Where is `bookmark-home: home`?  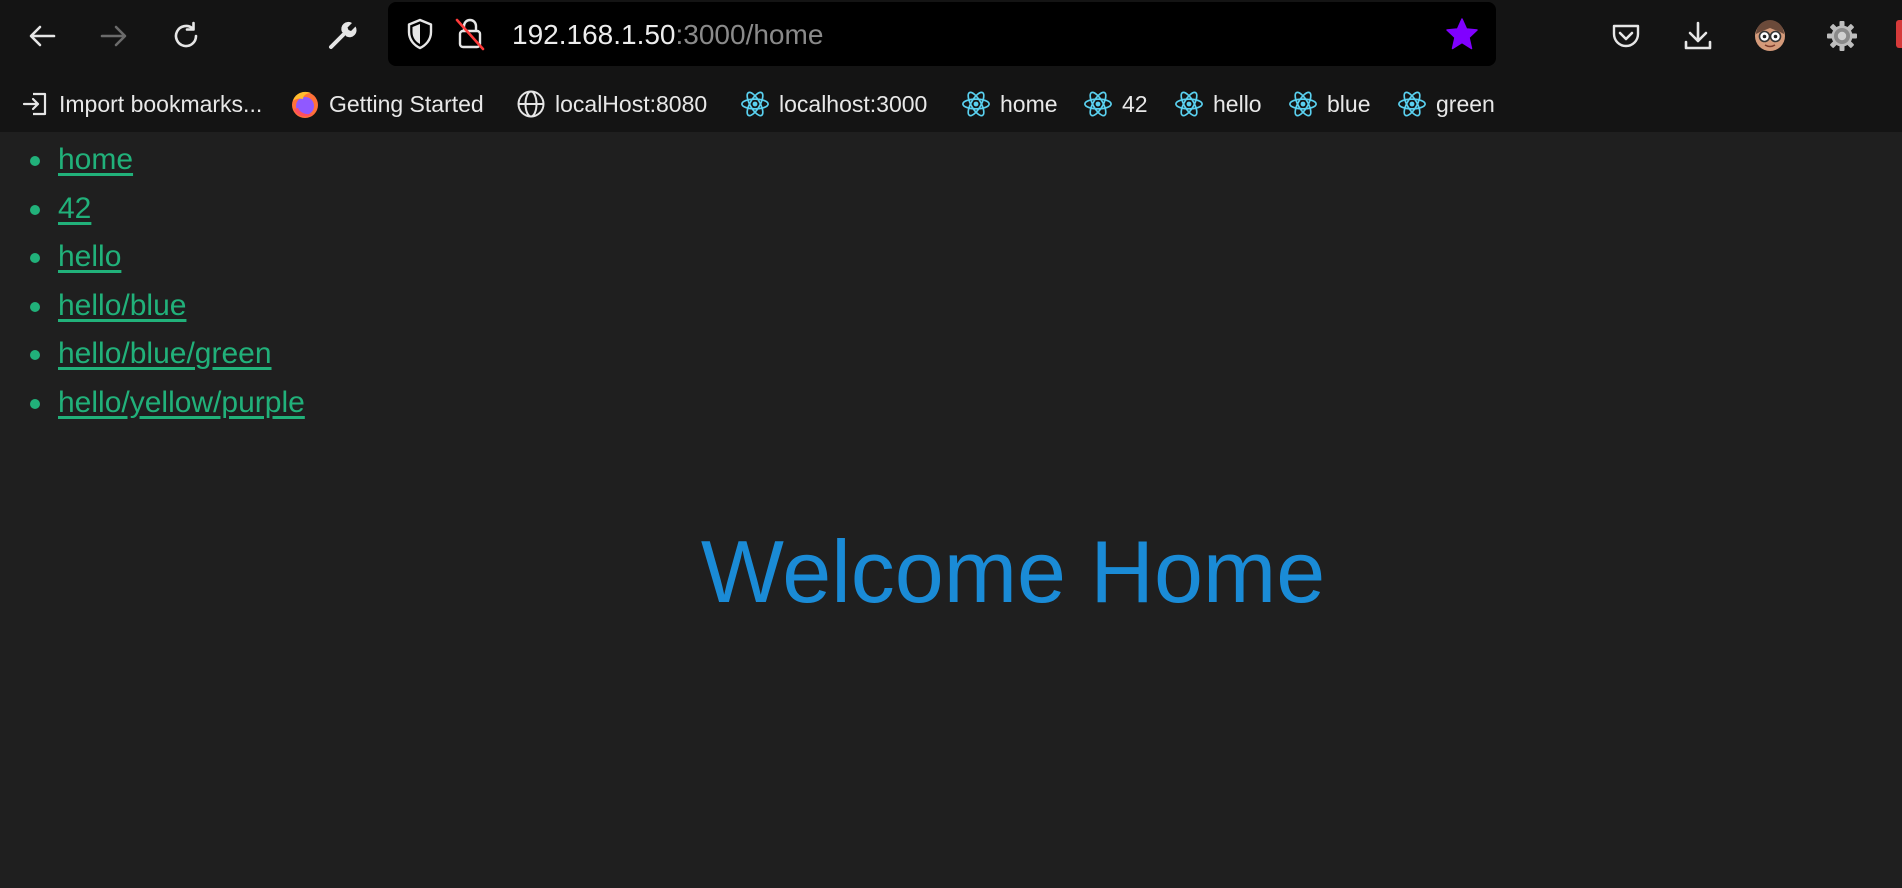
bookmark-home: home is located at coordinates (1009, 104).